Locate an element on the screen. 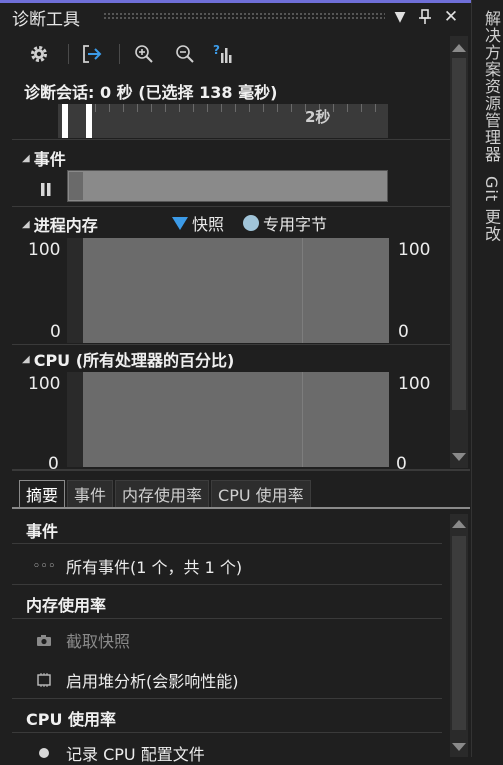 Image resolution: width=503 pixels, height=765 pixels. events-section-title: 事件 is located at coordinates (49, 159).